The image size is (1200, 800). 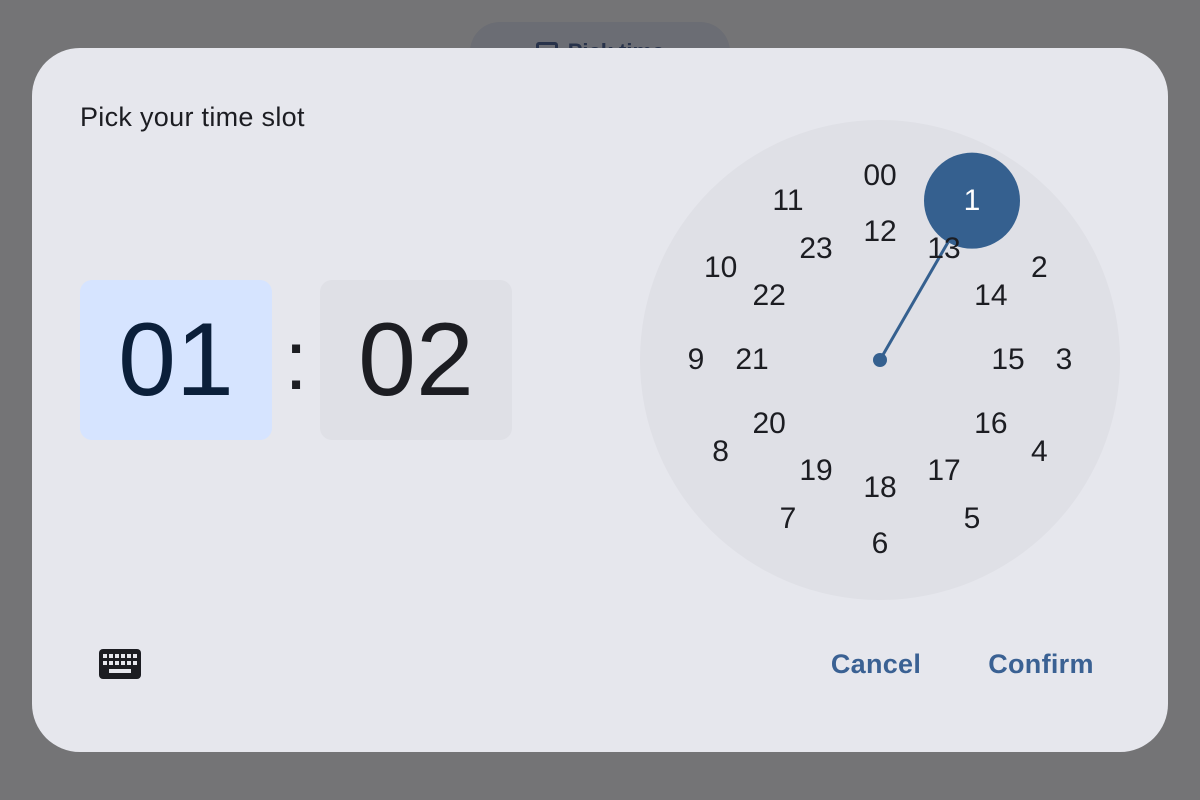 What do you see at coordinates (176, 360) in the screenshot?
I see `hour-input: 01` at bounding box center [176, 360].